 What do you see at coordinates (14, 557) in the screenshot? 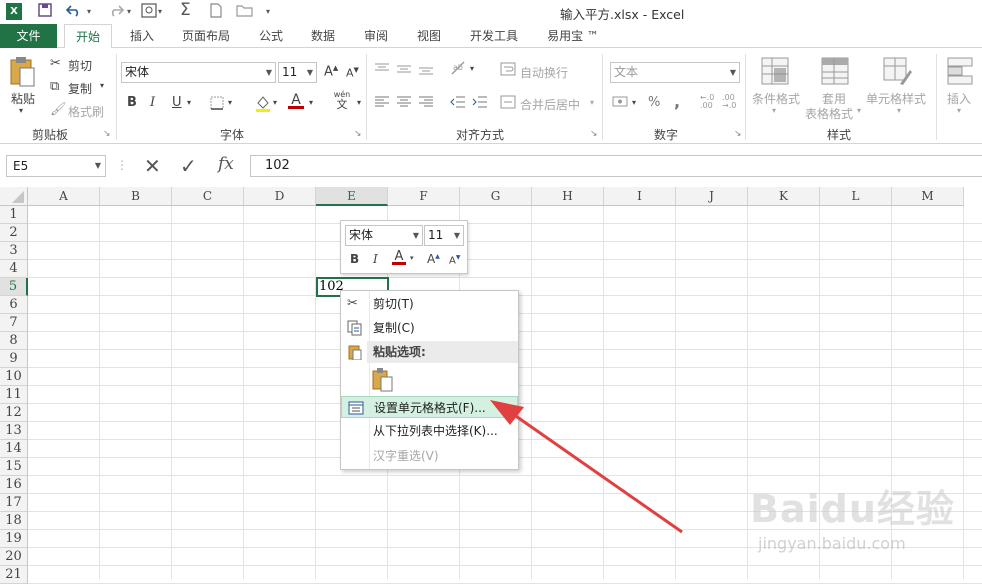
I see `row-header-20: 20` at bounding box center [14, 557].